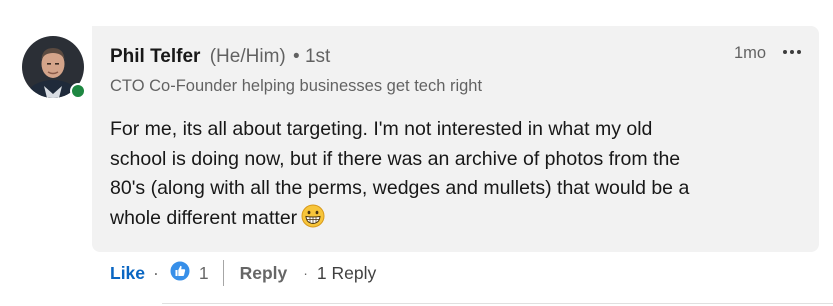 The width and height of the screenshot is (833, 306). What do you see at coordinates (785, 52) in the screenshot?
I see `more-horizontal-icon` at bounding box center [785, 52].